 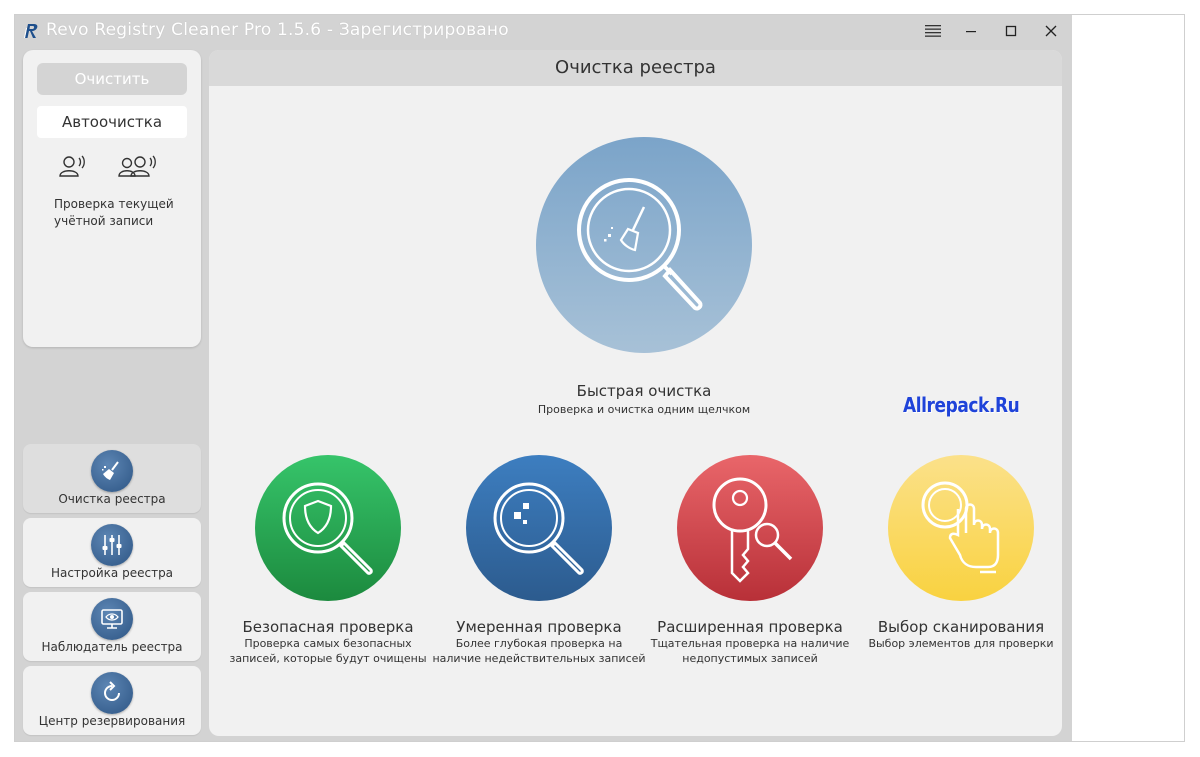 I want to click on magnifier-shield-icon, so click(x=327, y=528).